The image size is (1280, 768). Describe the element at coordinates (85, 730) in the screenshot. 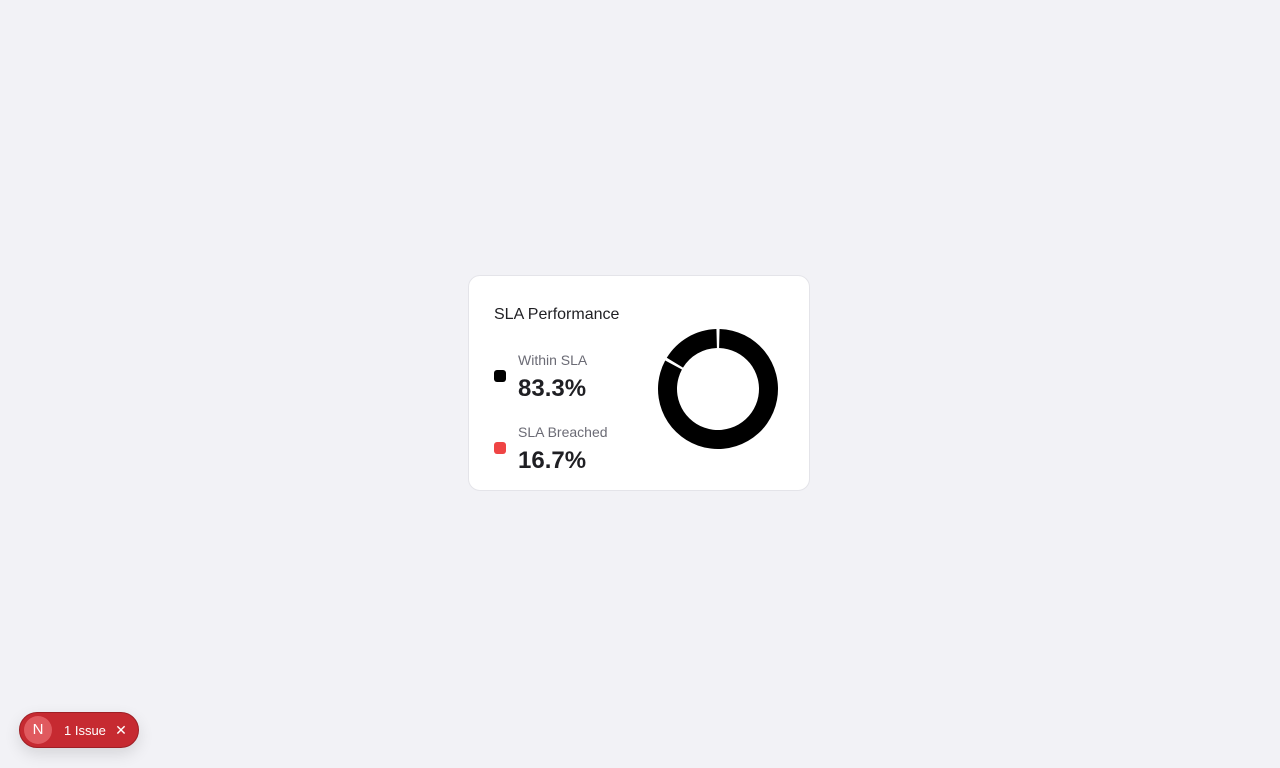

I see `issues-count-label: 1 Issue` at that location.